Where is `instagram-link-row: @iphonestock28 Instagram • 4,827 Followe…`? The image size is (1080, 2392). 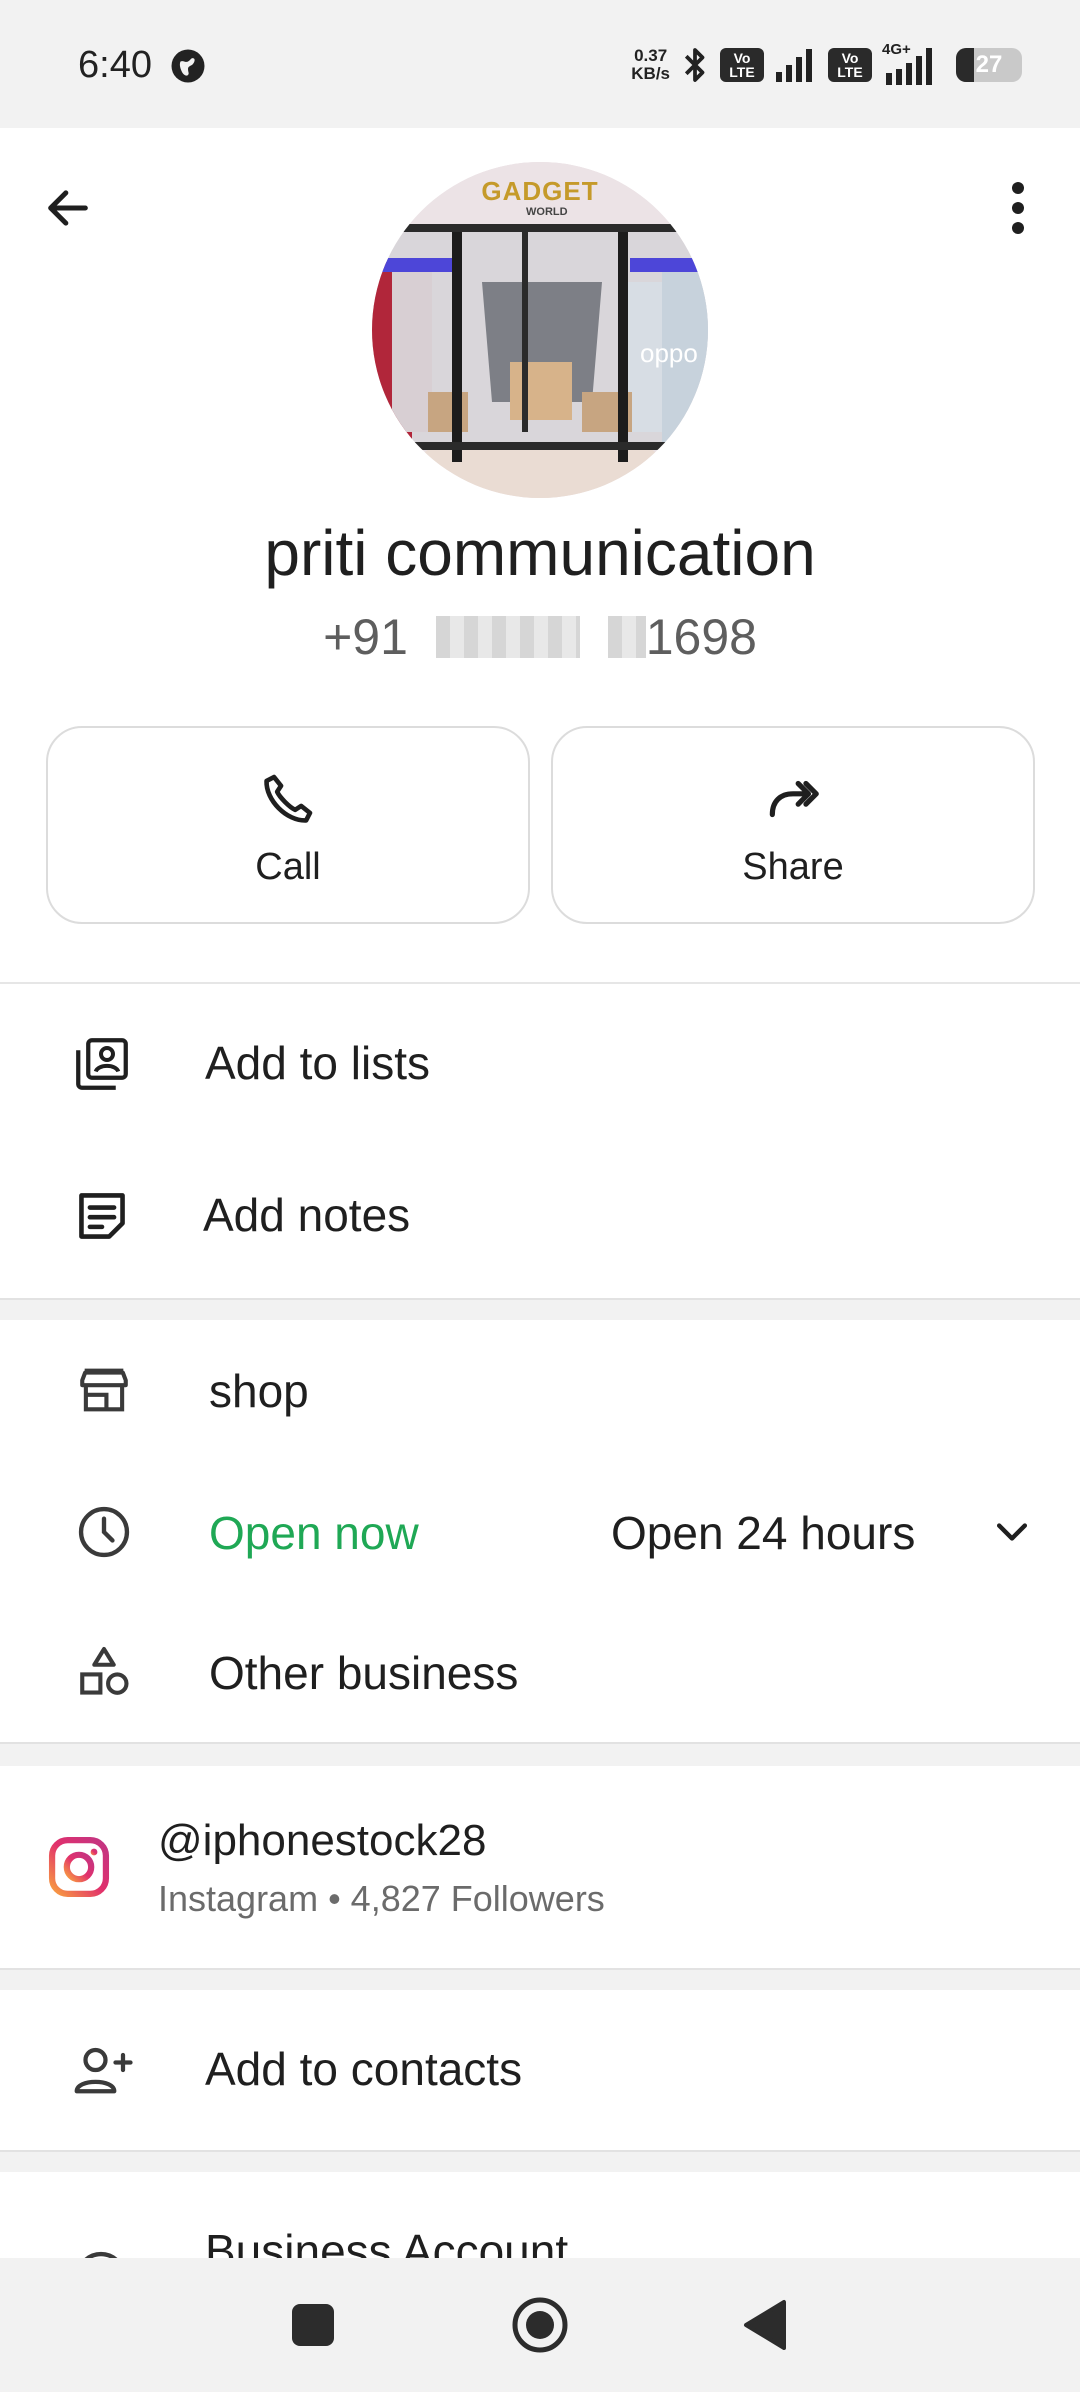 instagram-link-row: @iphonestock28 Instagram • 4,827 Followe… is located at coordinates (540, 1867).